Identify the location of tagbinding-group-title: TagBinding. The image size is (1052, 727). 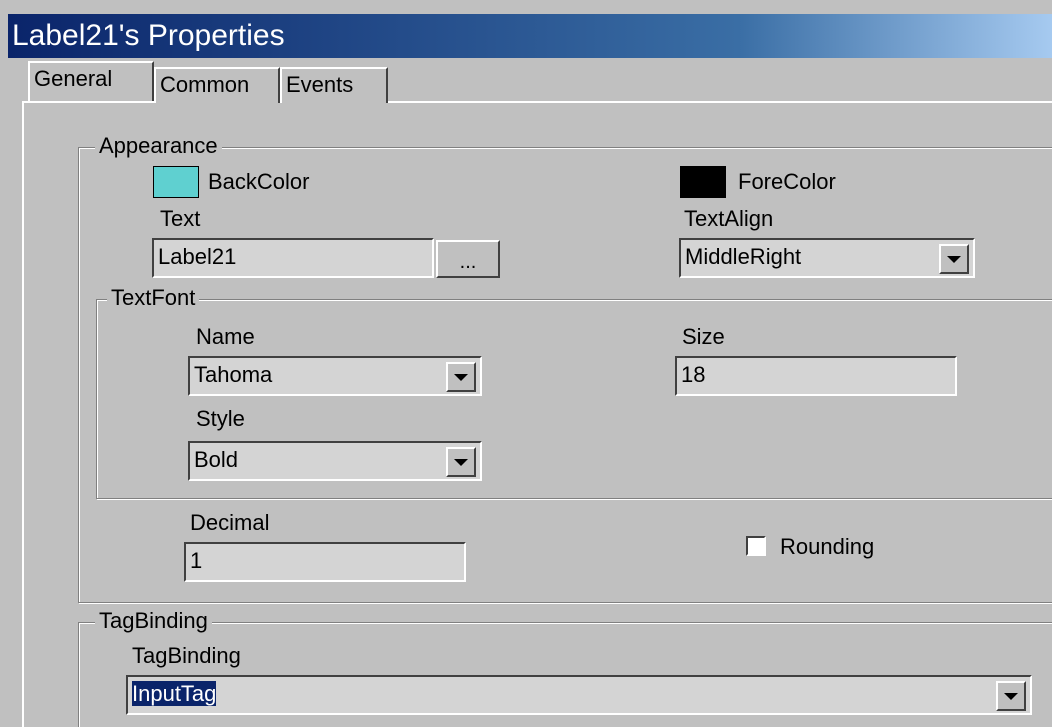
(153, 621).